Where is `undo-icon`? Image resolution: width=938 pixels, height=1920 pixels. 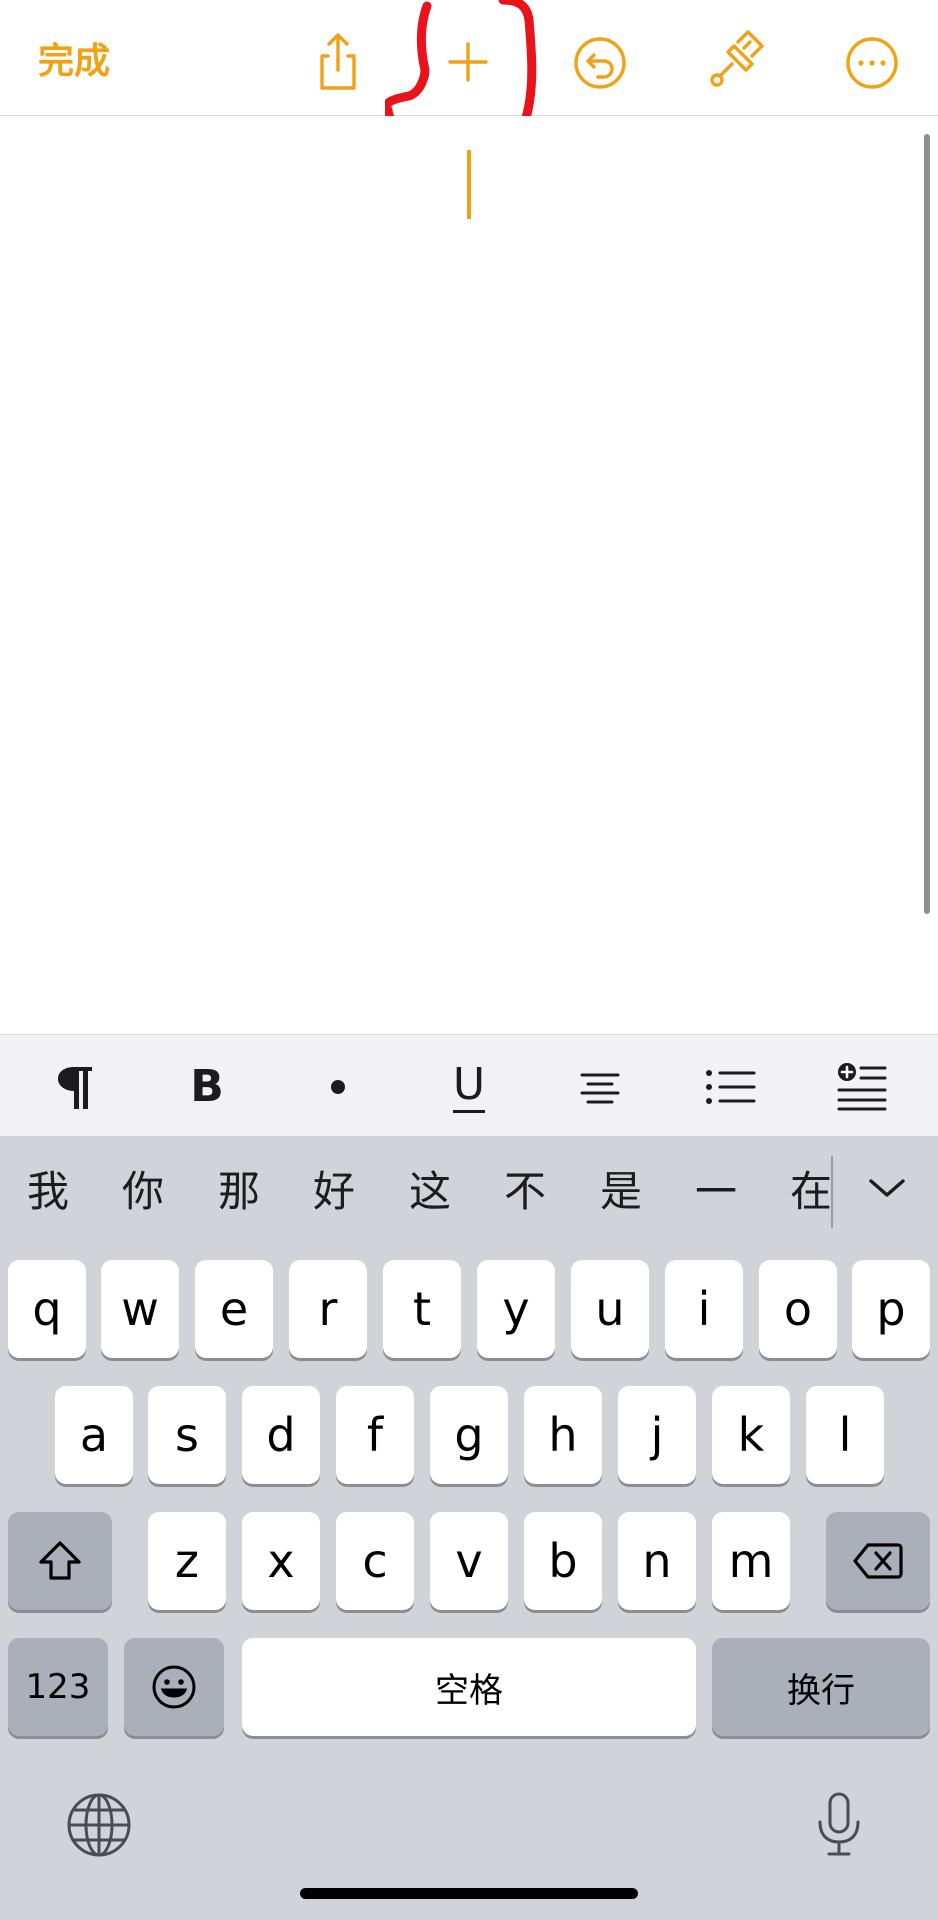 undo-icon is located at coordinates (600, 62).